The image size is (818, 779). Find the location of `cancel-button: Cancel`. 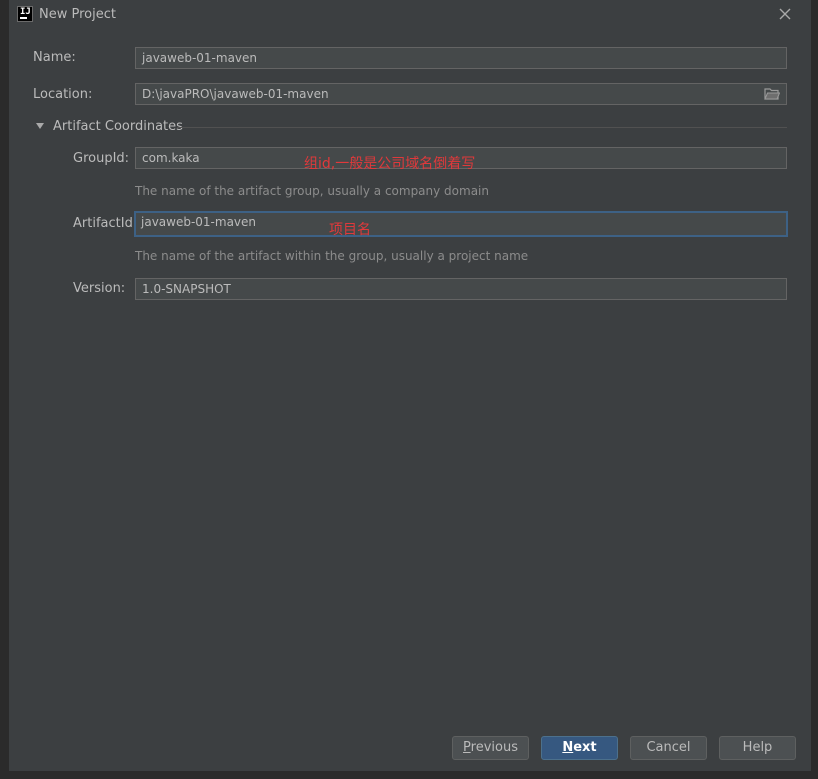

cancel-button: Cancel is located at coordinates (668, 748).